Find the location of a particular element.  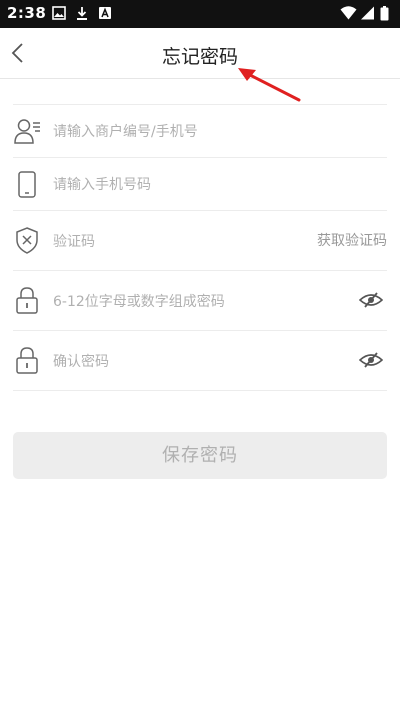

status-icons-right is located at coordinates (366, 14).